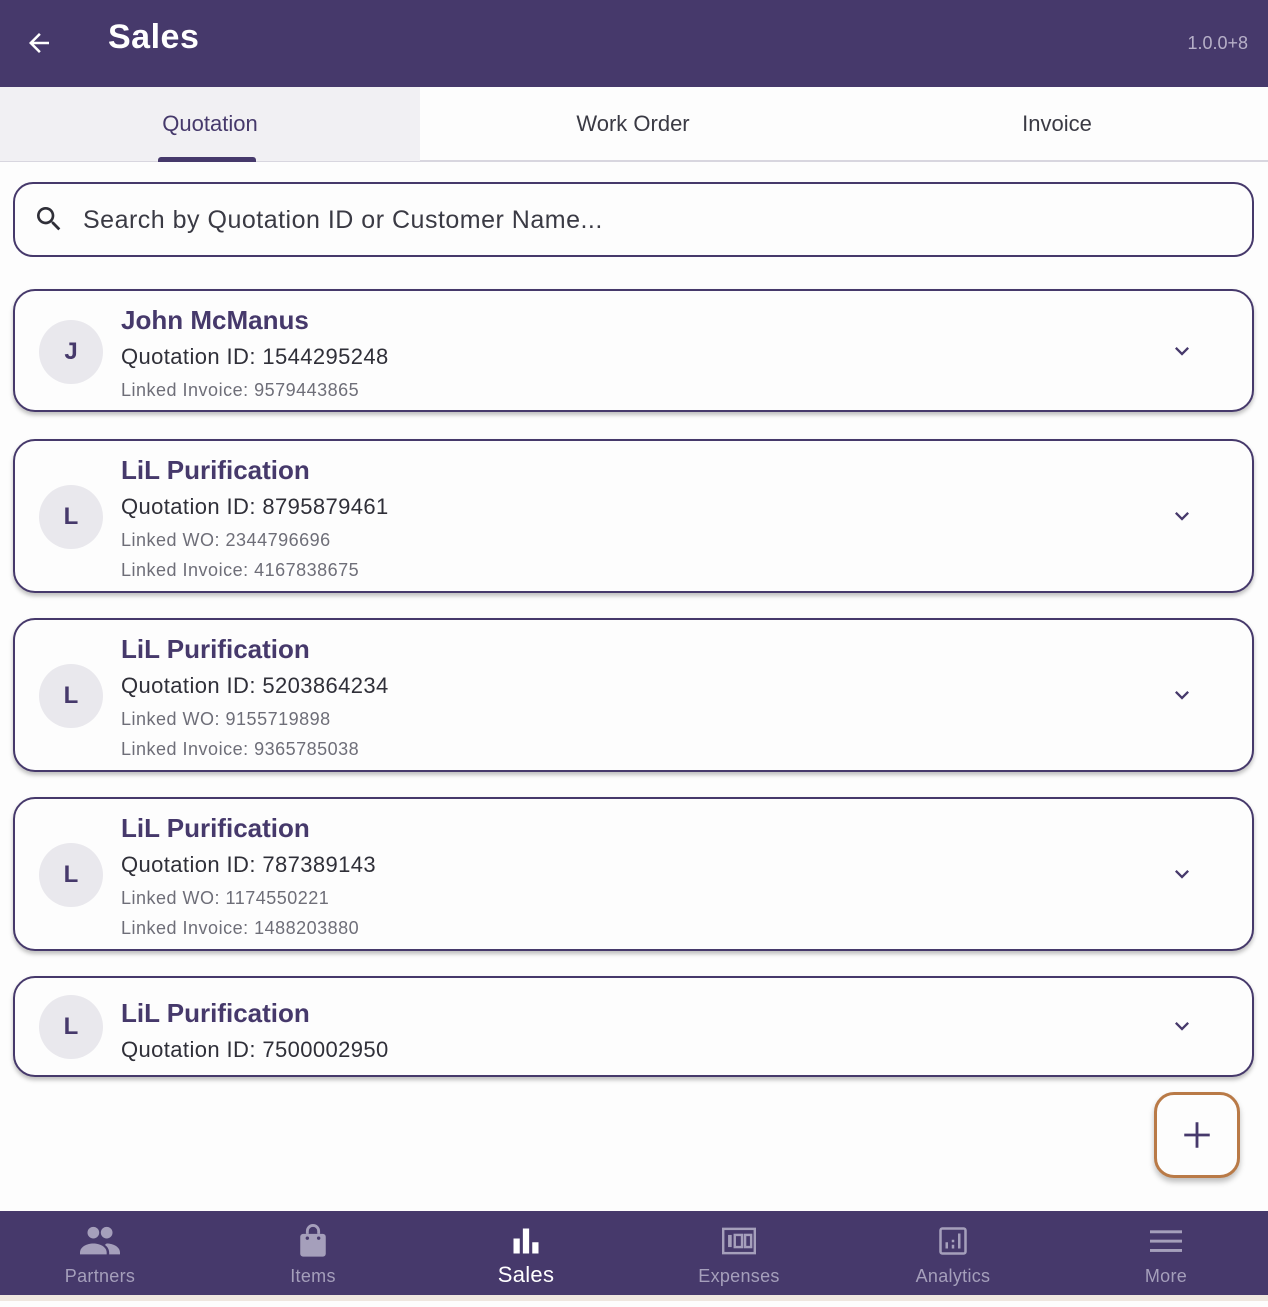 The height and width of the screenshot is (1307, 1268). What do you see at coordinates (953, 1241) in the screenshot?
I see `analytics-icon` at bounding box center [953, 1241].